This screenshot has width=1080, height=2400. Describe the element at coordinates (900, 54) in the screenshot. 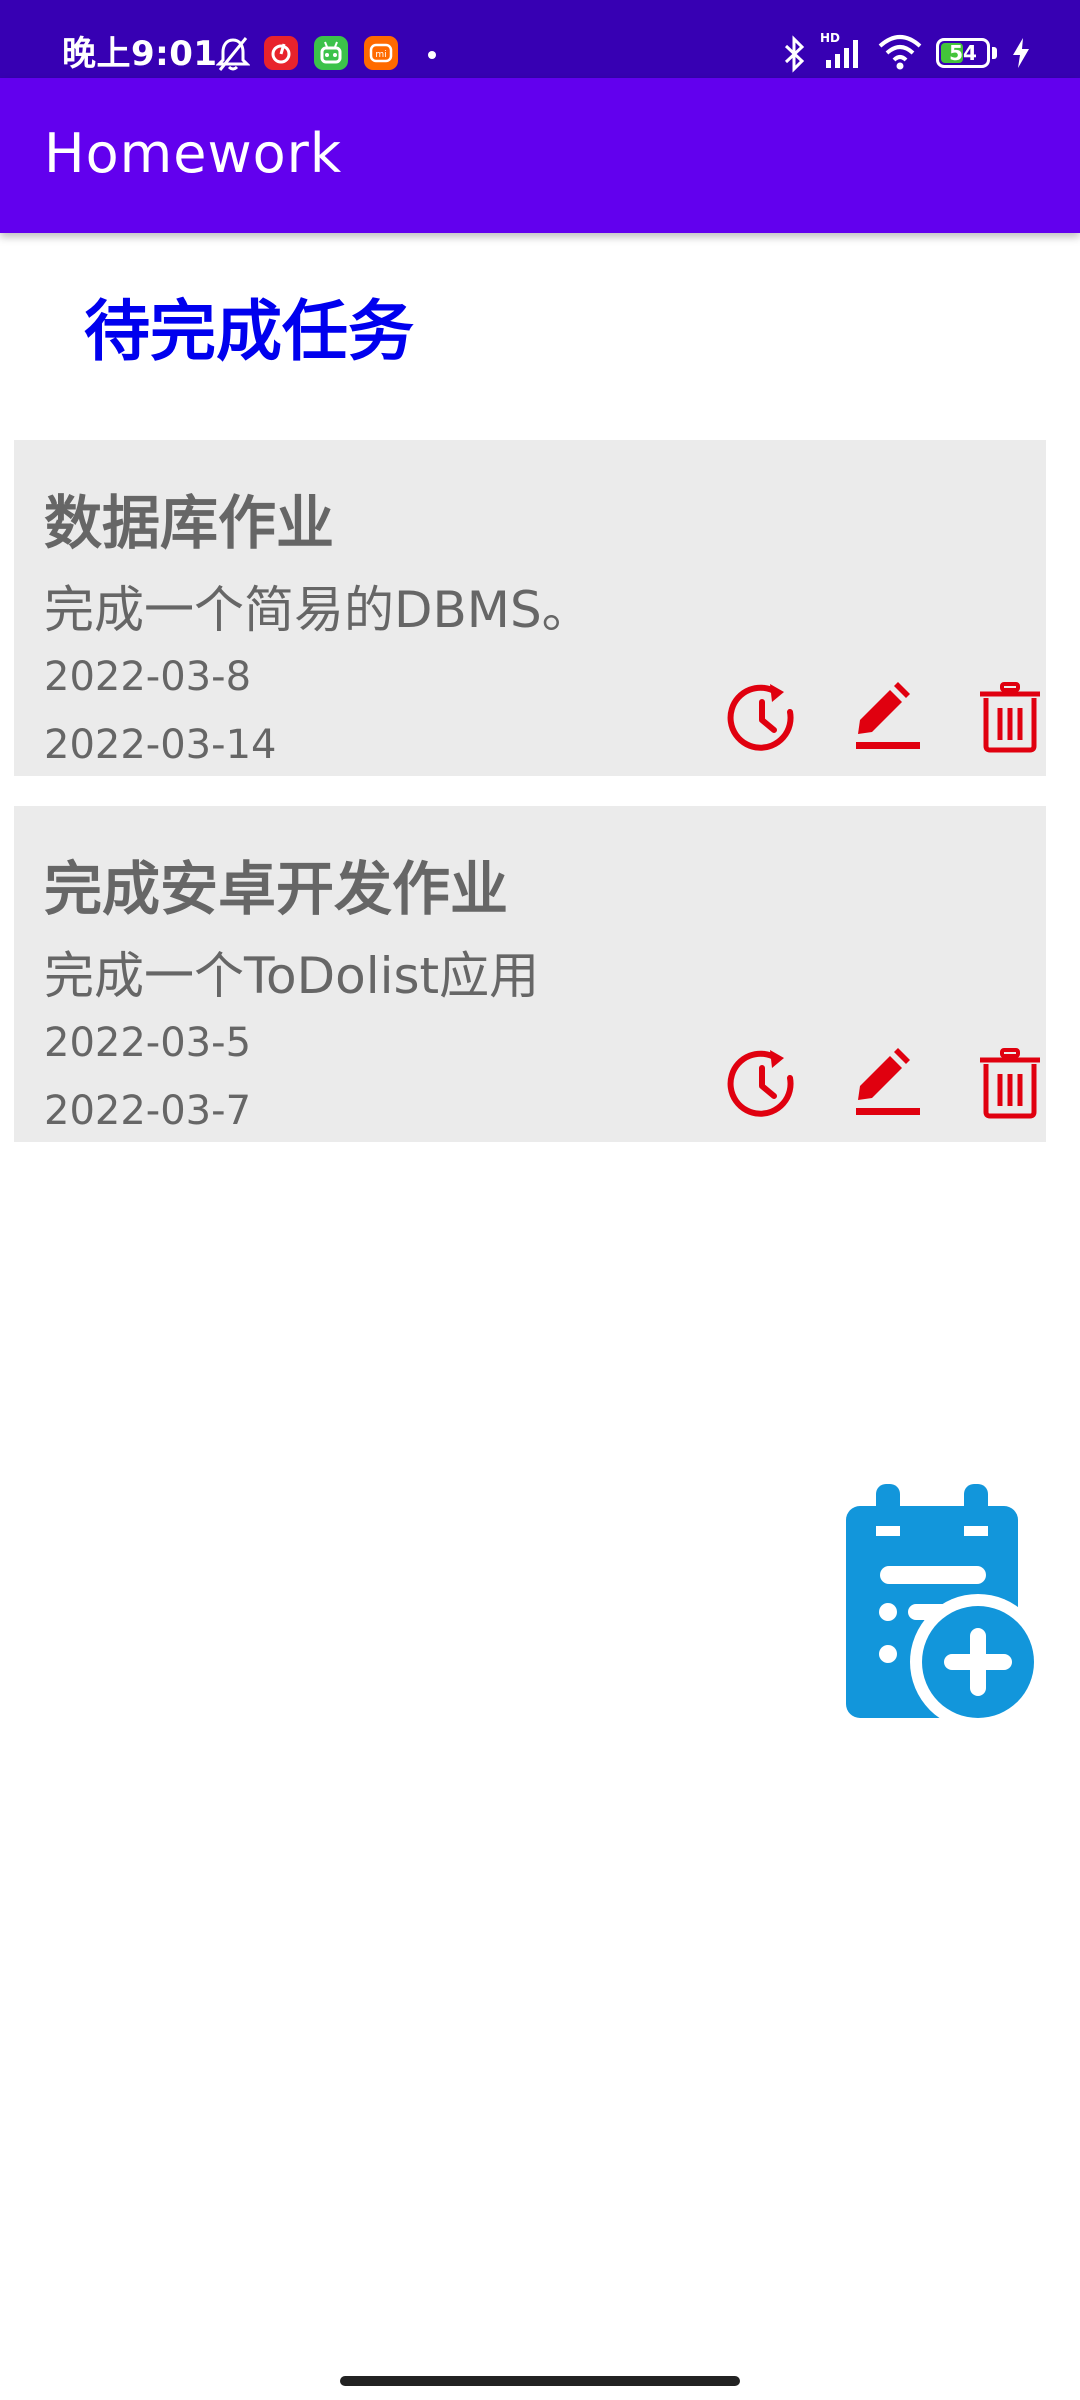

I see `wifi-icon` at that location.